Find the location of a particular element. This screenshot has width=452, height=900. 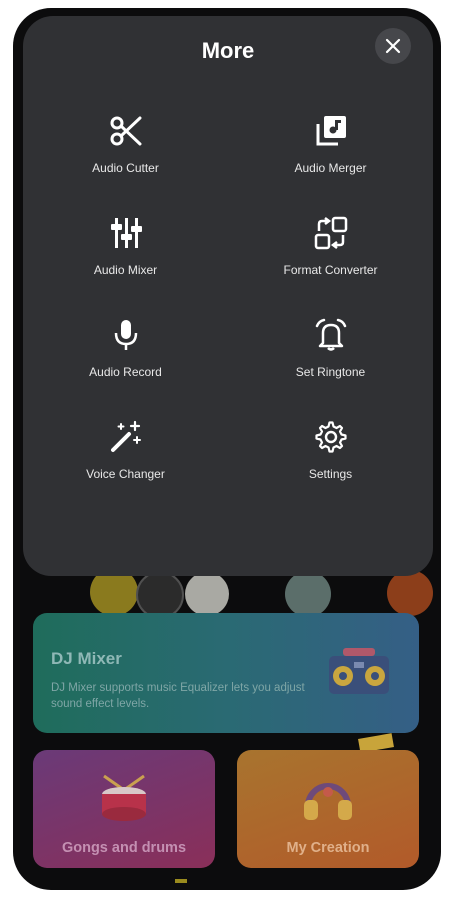

format-converter-item: Format Converter is located at coordinates (330, 266).